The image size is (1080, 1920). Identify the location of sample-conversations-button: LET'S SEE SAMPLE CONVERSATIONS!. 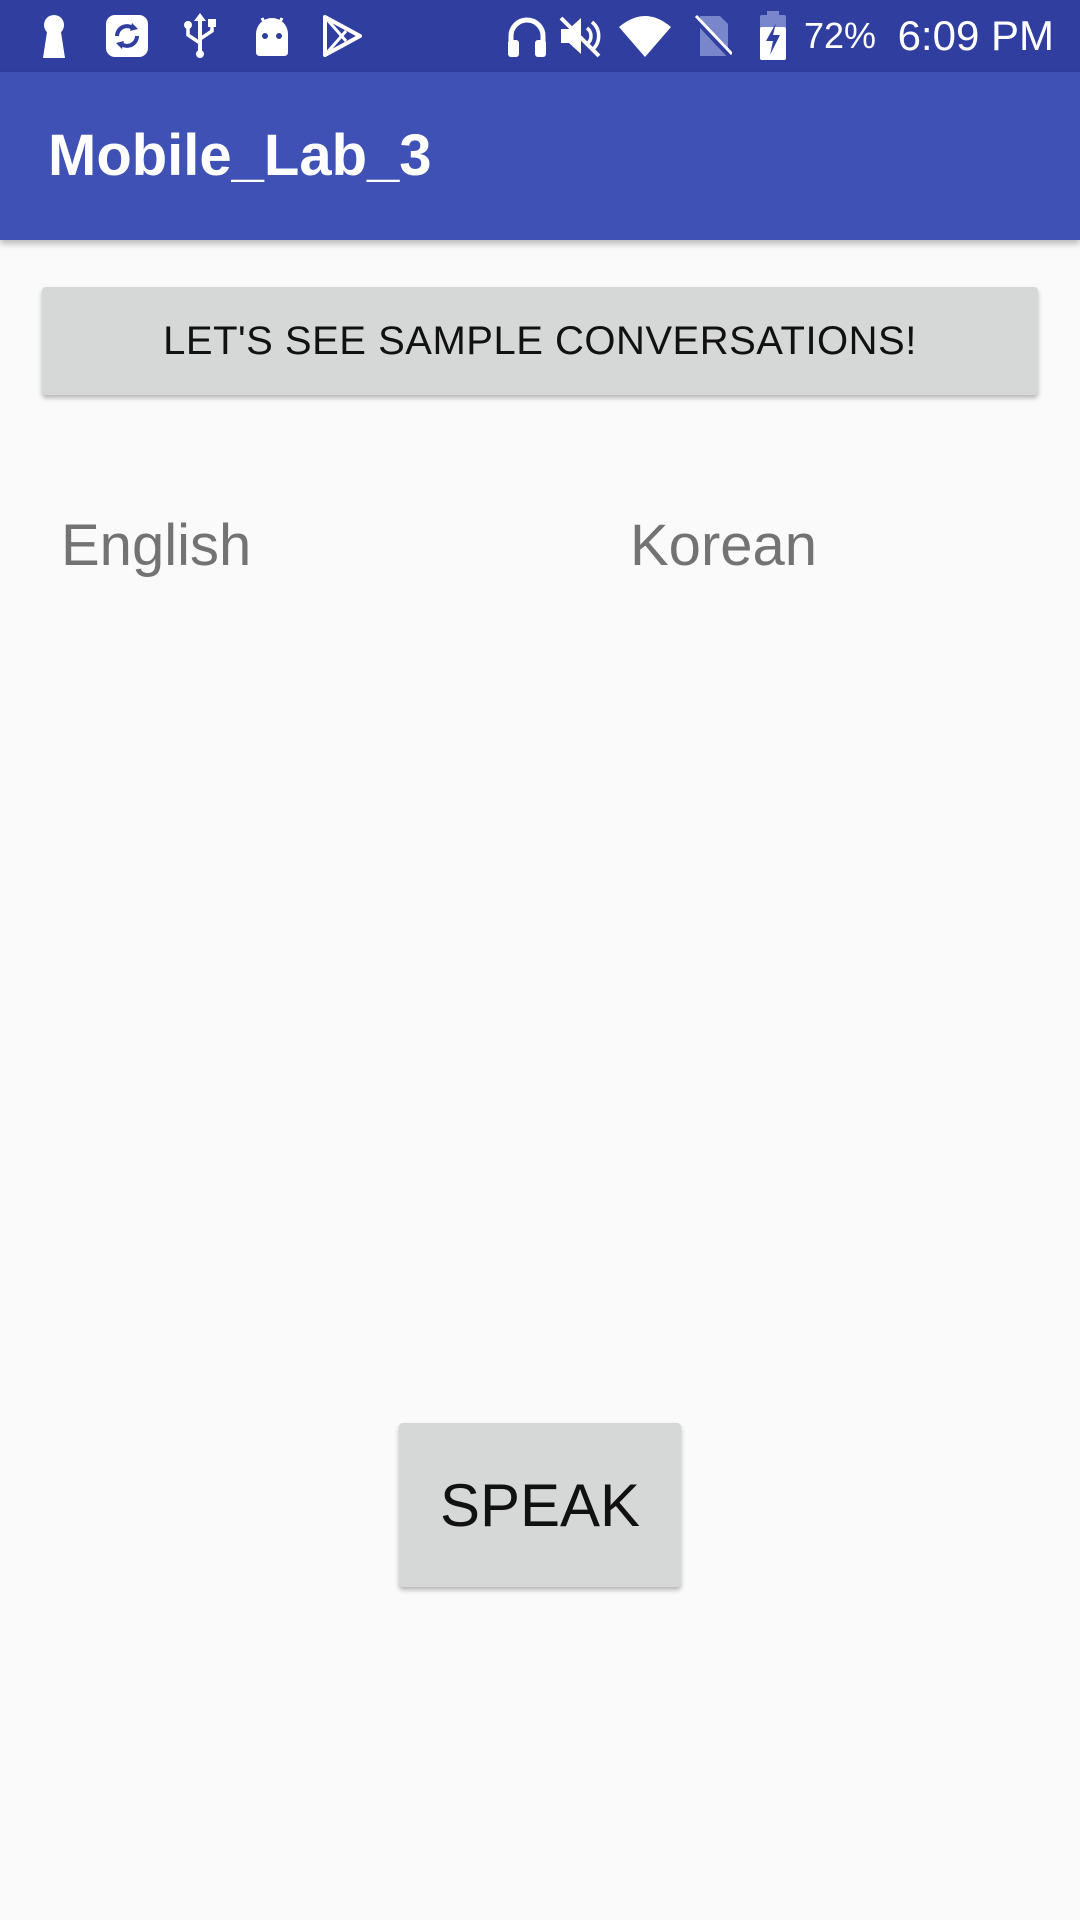
(540, 341).